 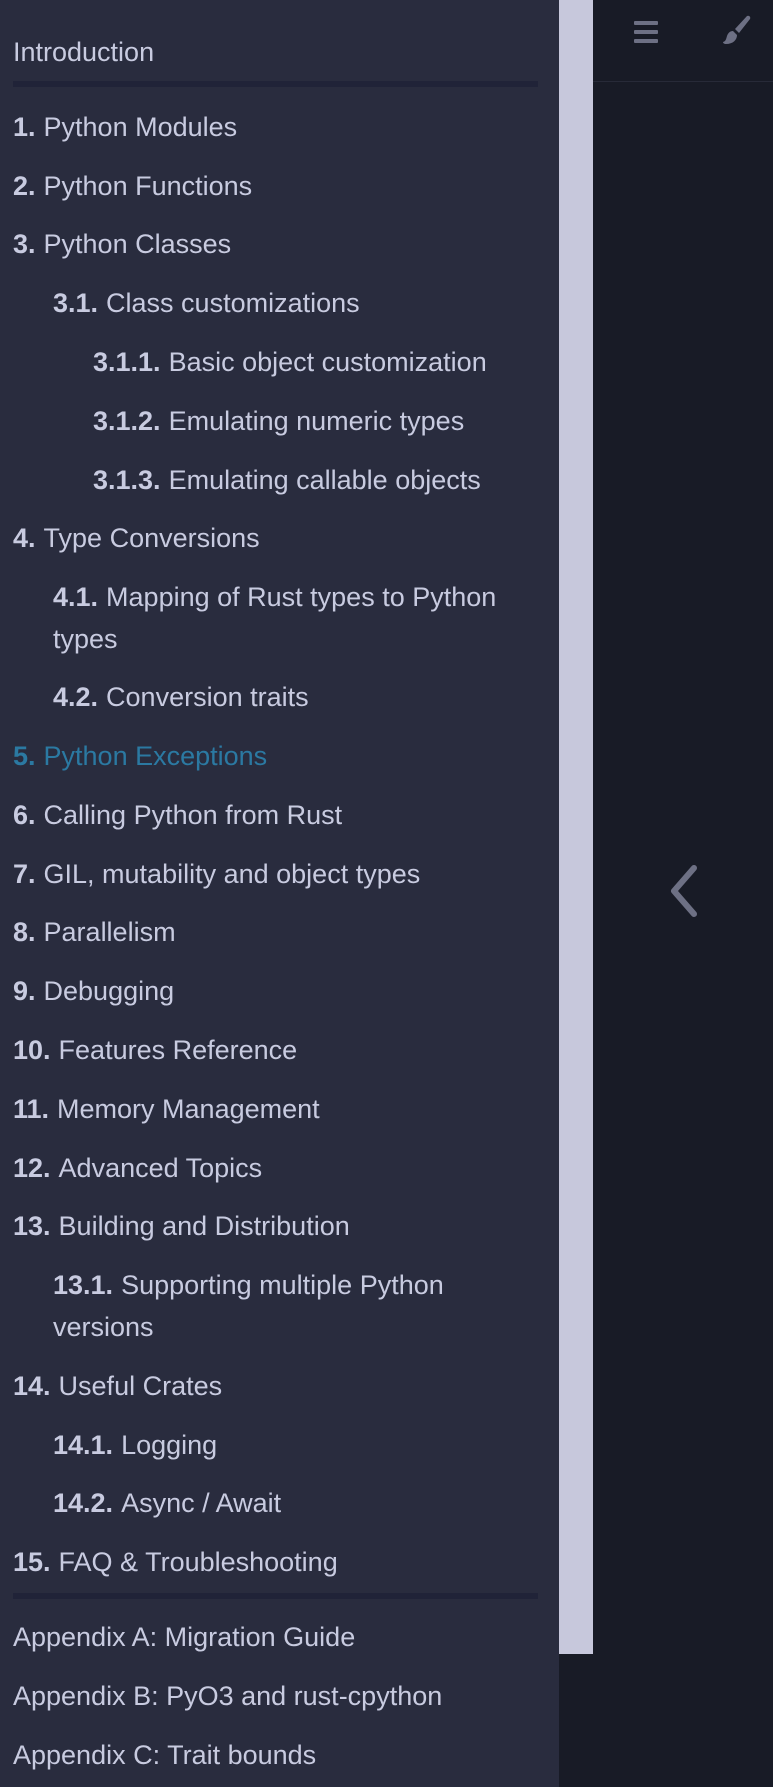 What do you see at coordinates (24, 991) in the screenshot?
I see `toc-number: 9.` at bounding box center [24, 991].